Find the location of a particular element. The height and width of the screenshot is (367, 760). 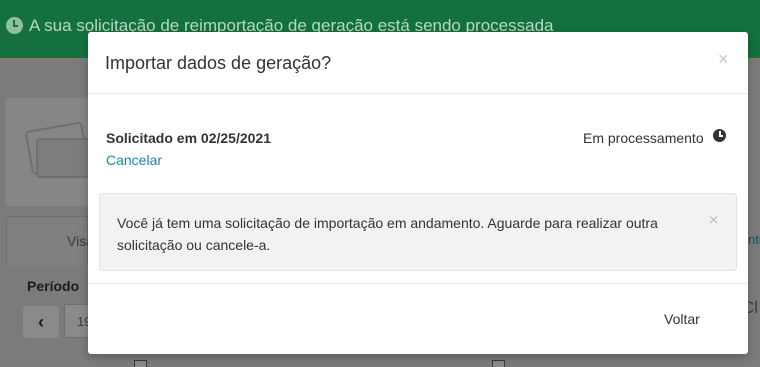

plant-card is located at coordinates (48, 152).